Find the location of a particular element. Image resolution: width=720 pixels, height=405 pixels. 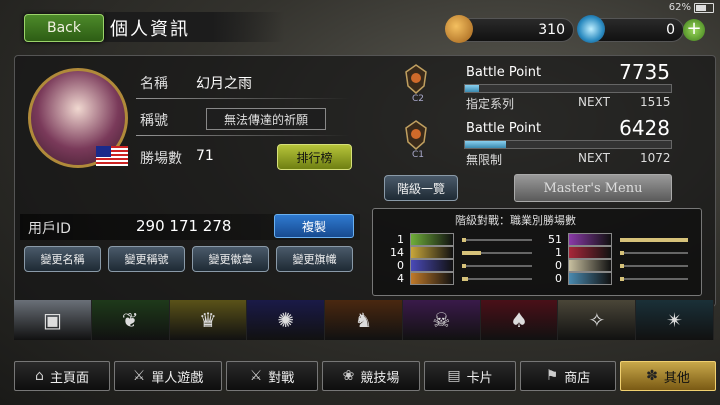

leaf-icon: ❦ is located at coordinates (130, 320).